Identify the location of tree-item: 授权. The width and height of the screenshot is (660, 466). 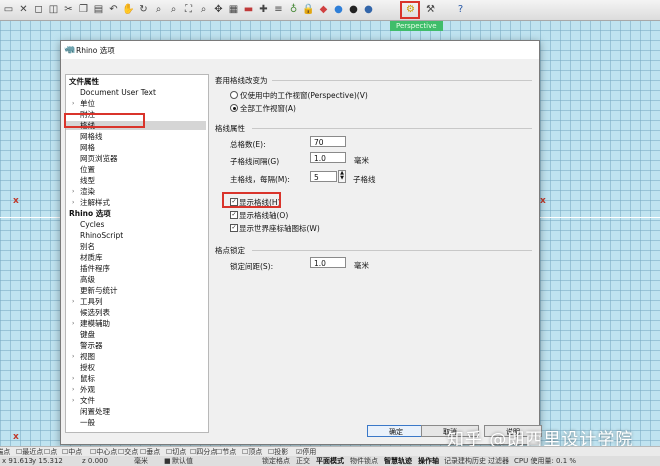
(136, 367).